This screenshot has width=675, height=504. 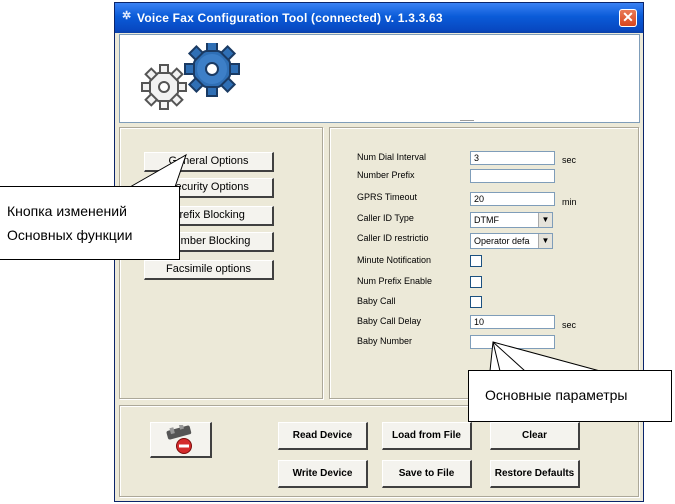 I want to click on gears-logo, so click(x=190, y=76).